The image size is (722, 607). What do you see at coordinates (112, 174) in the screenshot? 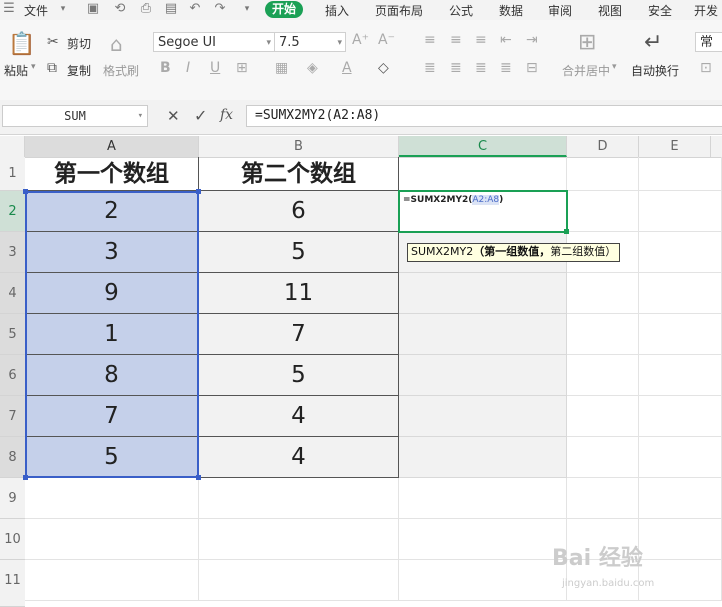
I see `cell-a1: 第一个数组` at bounding box center [112, 174].